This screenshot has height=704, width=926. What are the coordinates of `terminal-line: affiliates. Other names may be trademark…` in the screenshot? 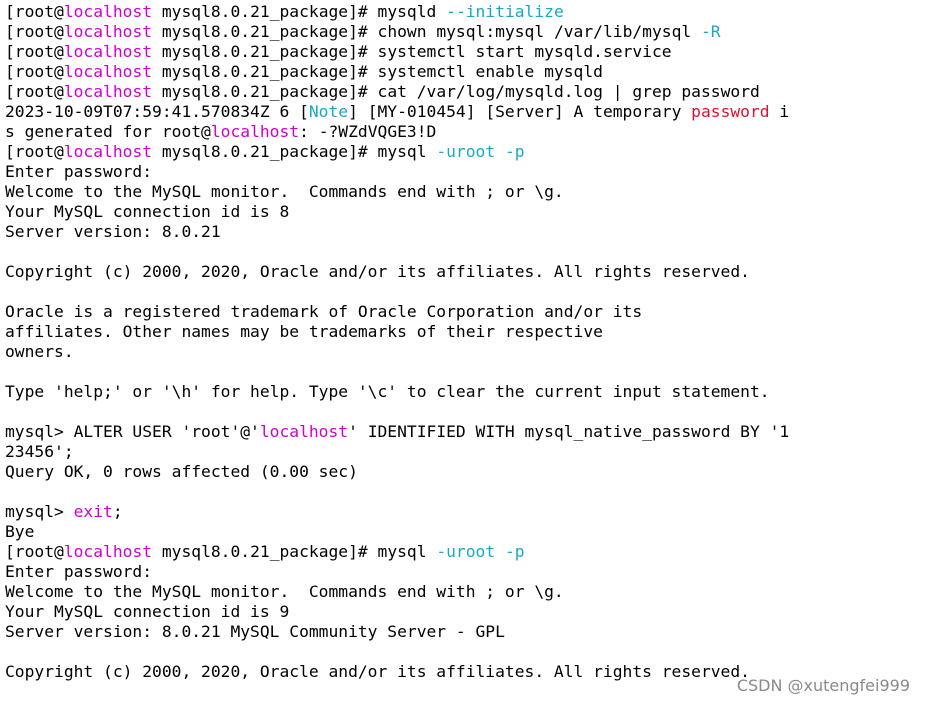 It's located at (465, 332).